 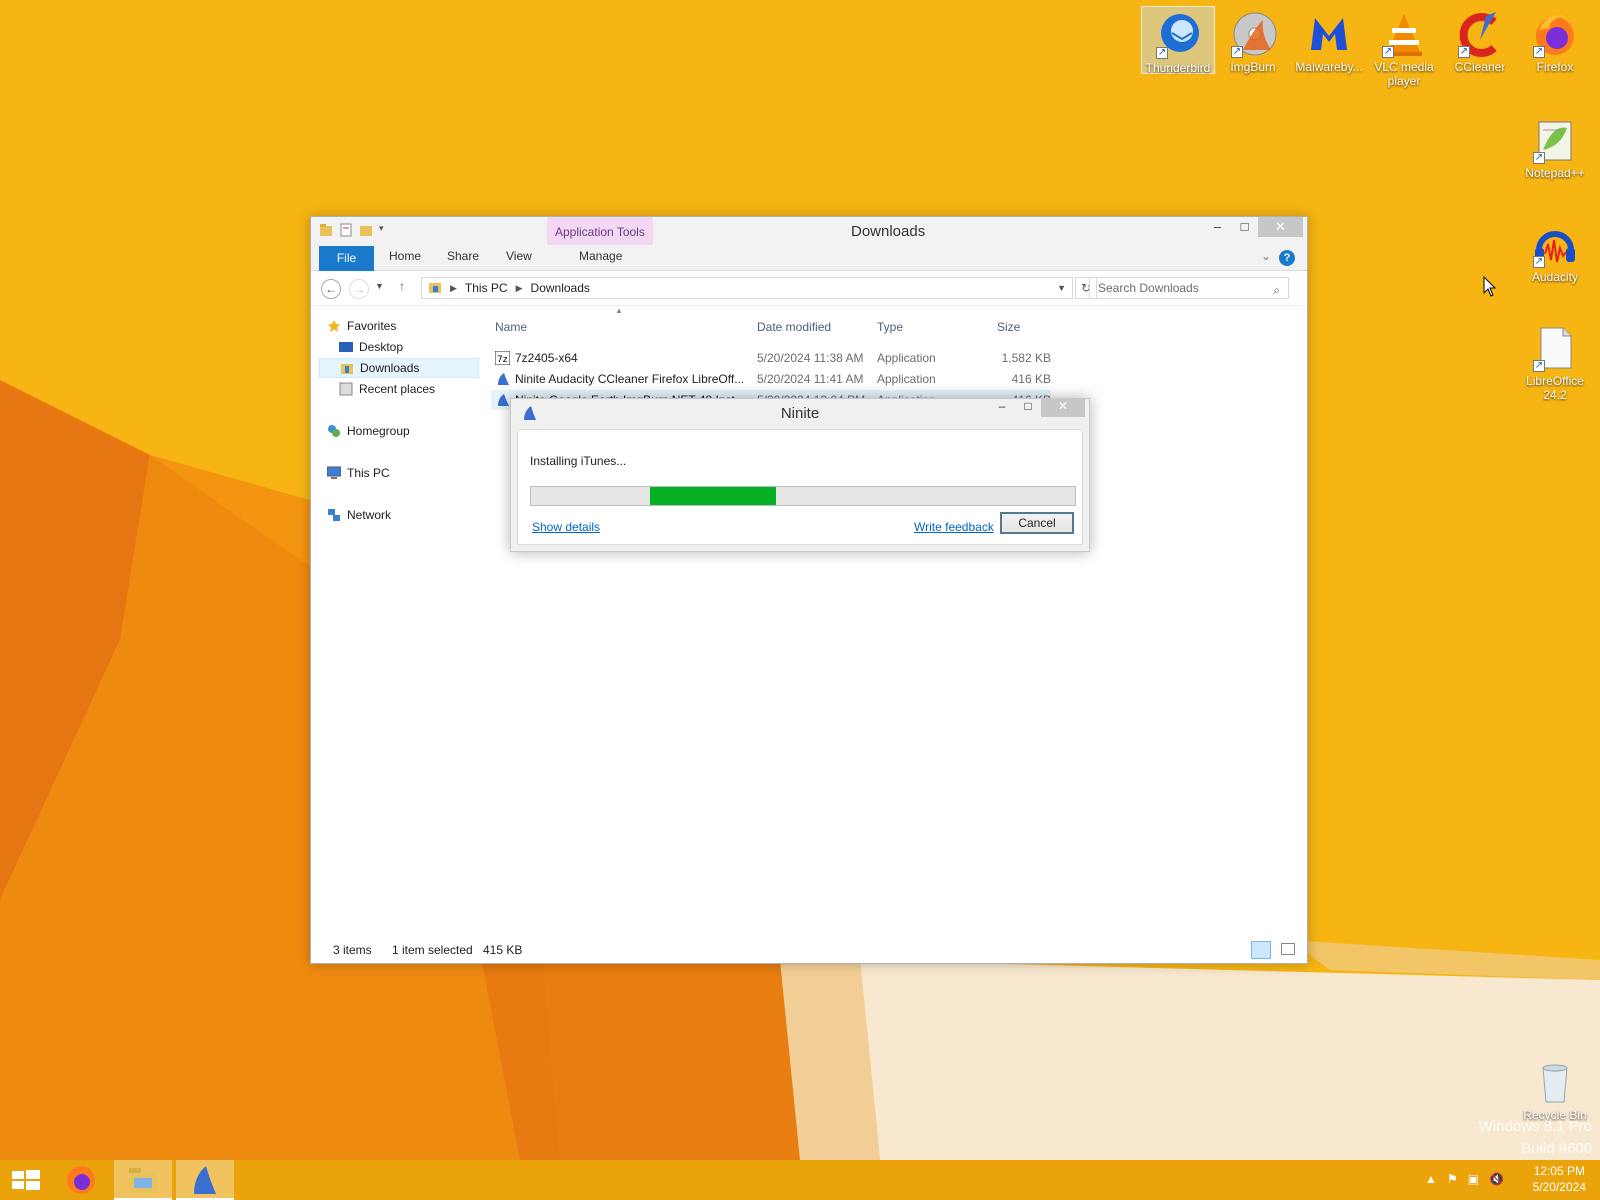 I want to click on cancel-button: Cancel, so click(x=1037, y=523).